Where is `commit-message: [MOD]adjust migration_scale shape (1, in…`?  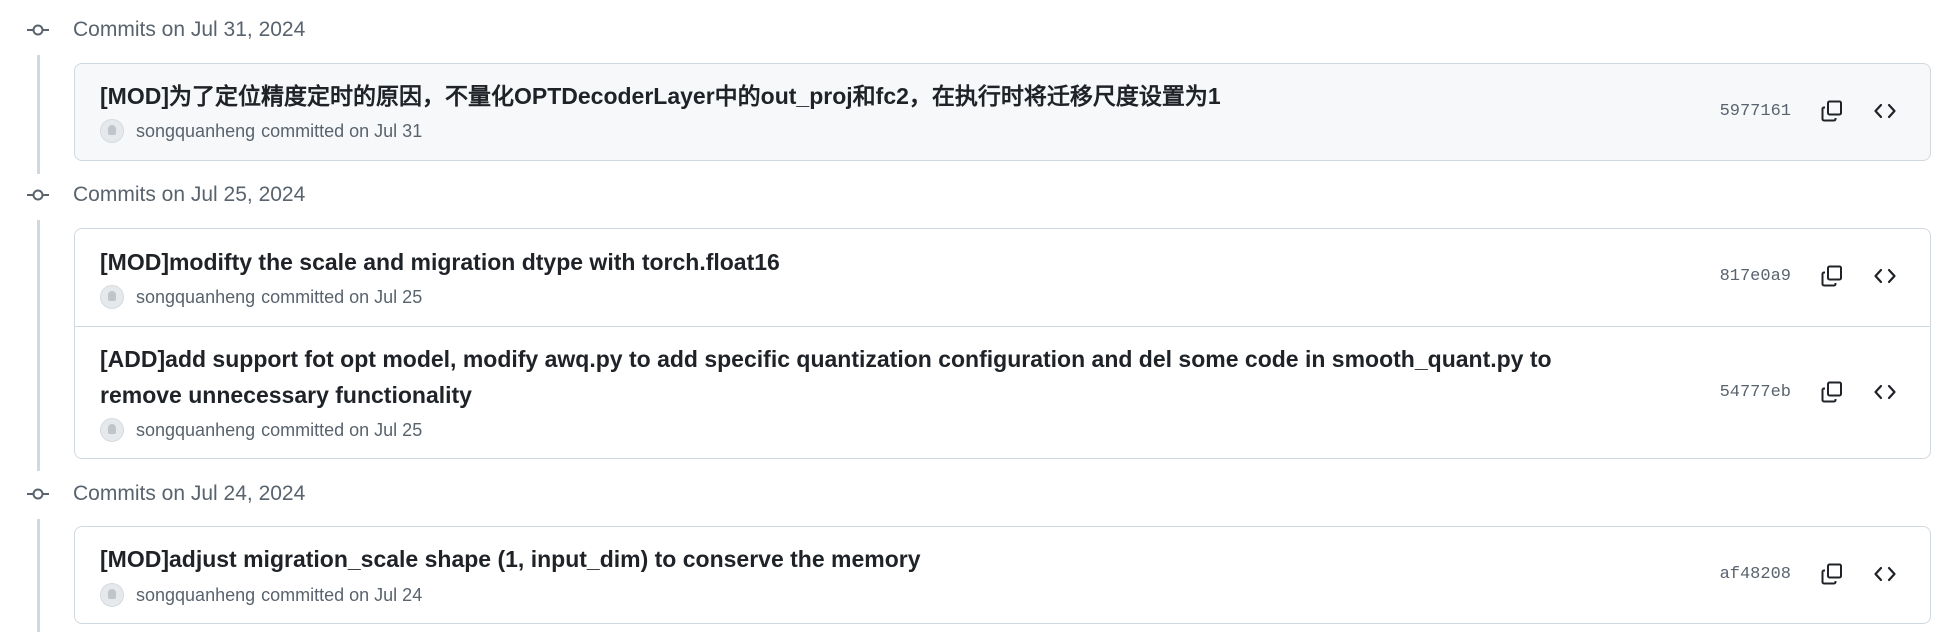
commit-message: [MOD]adjust migration_scale shape (1, in… is located at coordinates (860, 559).